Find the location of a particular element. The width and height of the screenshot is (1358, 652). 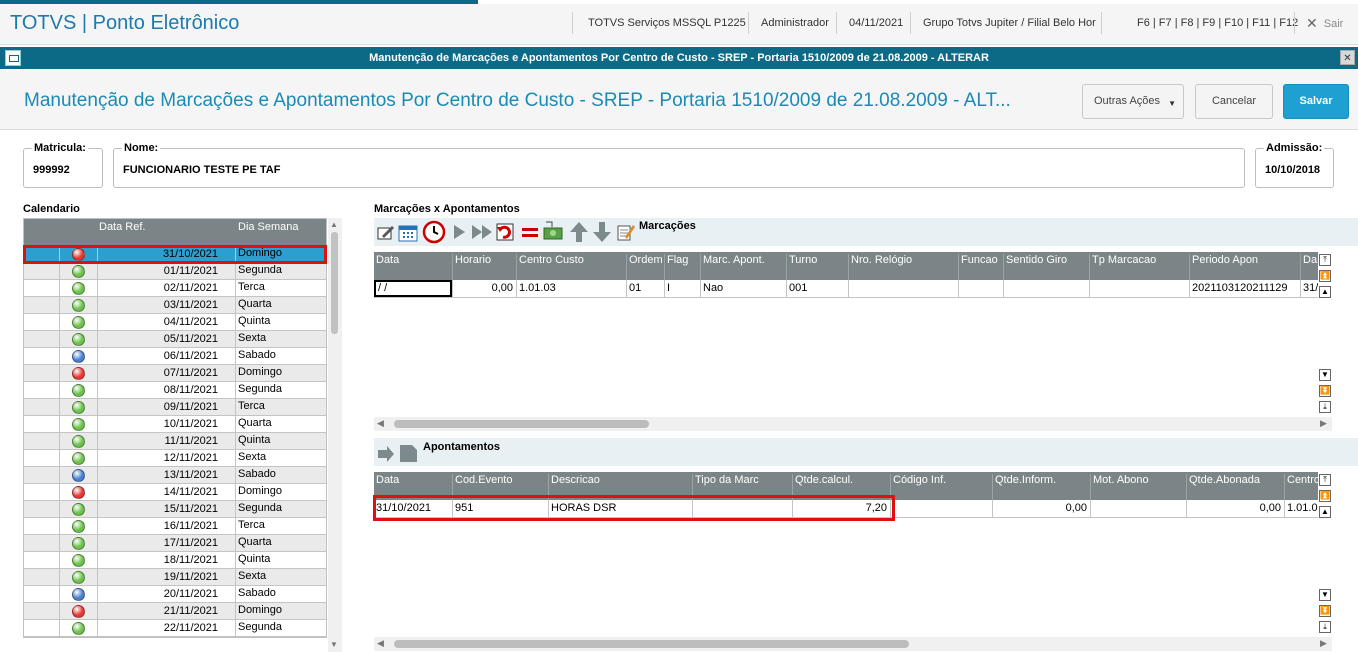

arrow-up-icon is located at coordinates (579, 232).